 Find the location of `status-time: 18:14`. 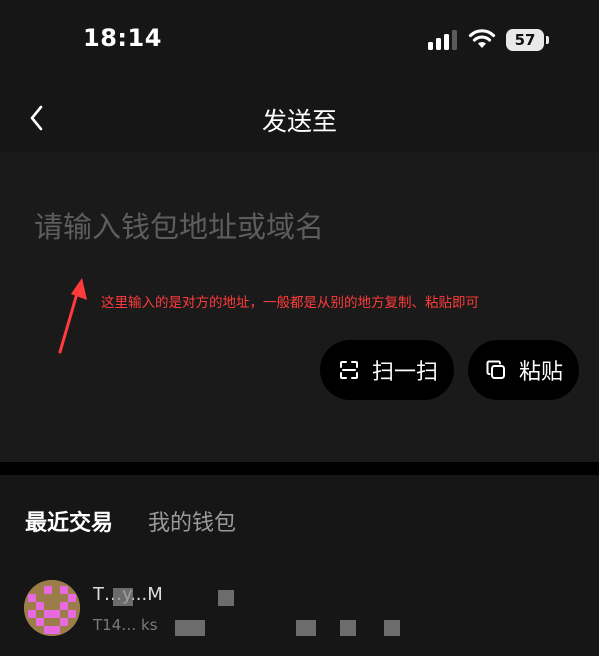

status-time: 18:14 is located at coordinates (122, 38).